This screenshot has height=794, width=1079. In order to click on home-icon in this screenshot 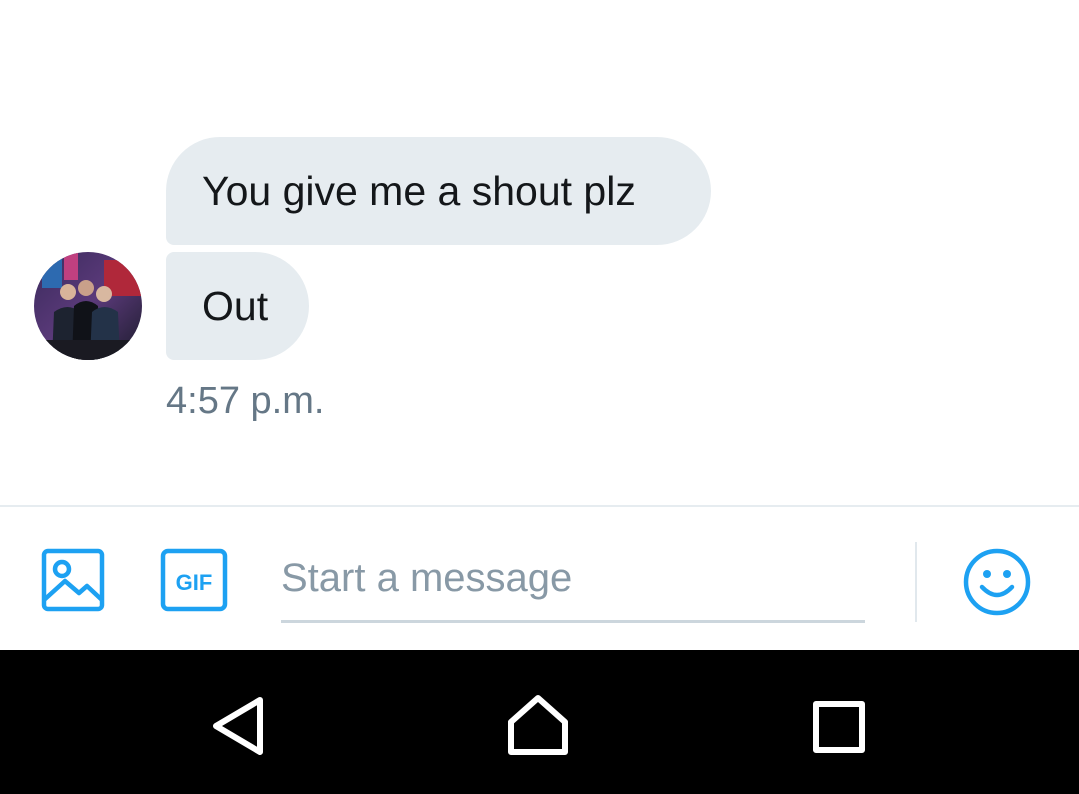, I will do `click(538, 725)`.